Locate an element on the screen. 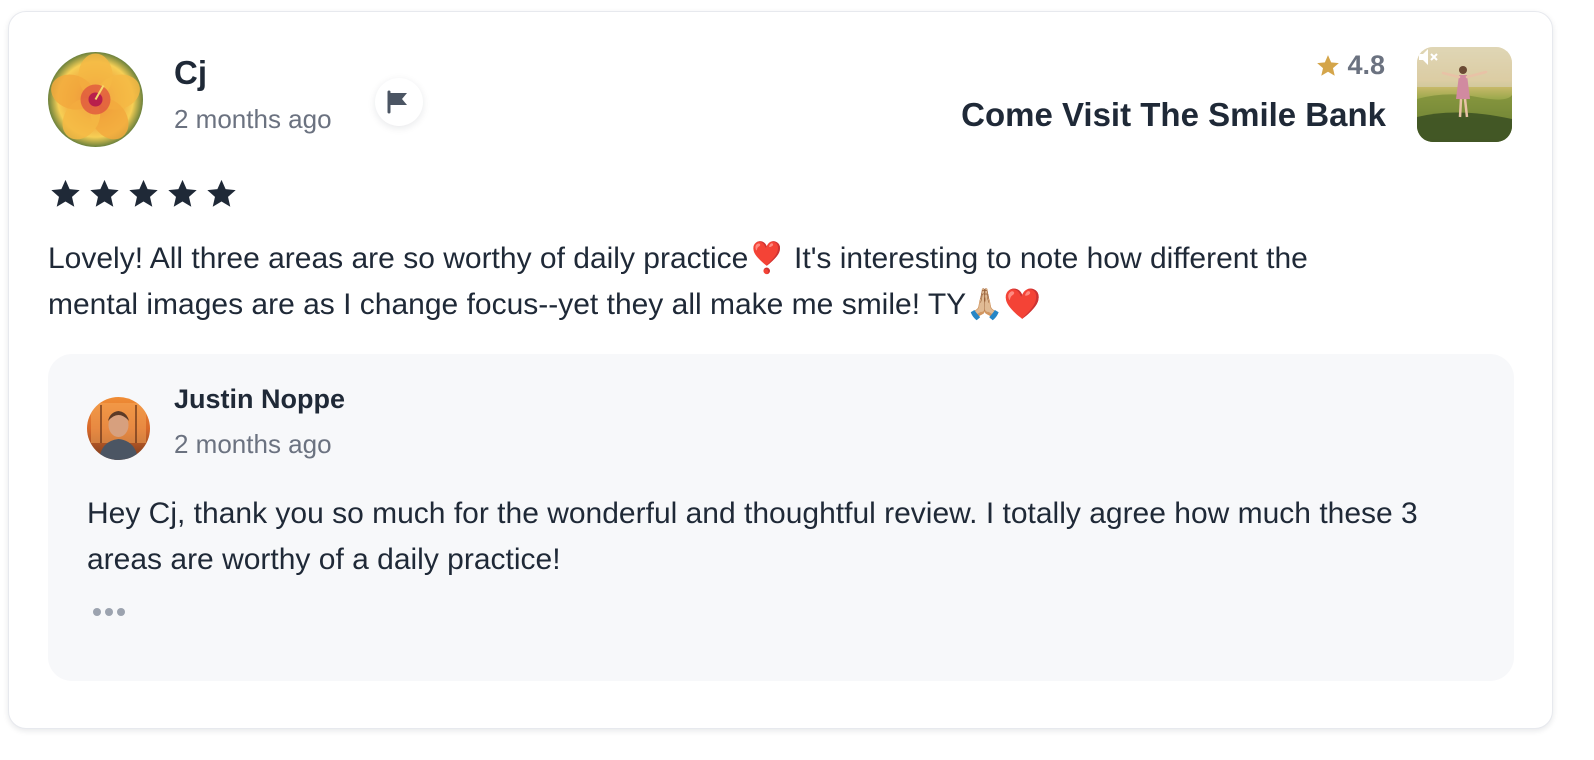  reply-timestamp: 2 months ago is located at coordinates (253, 444).